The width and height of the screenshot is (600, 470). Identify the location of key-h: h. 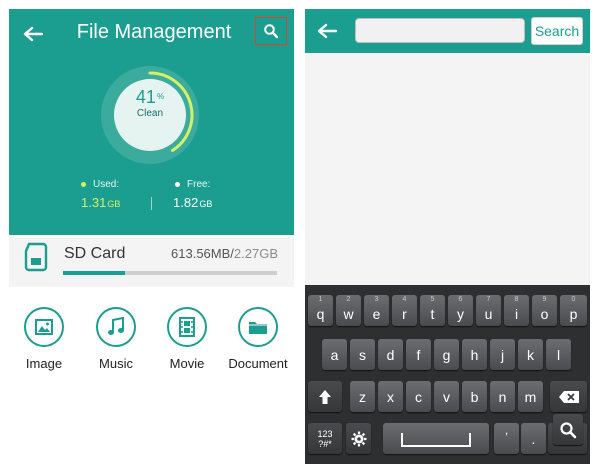
(474, 354).